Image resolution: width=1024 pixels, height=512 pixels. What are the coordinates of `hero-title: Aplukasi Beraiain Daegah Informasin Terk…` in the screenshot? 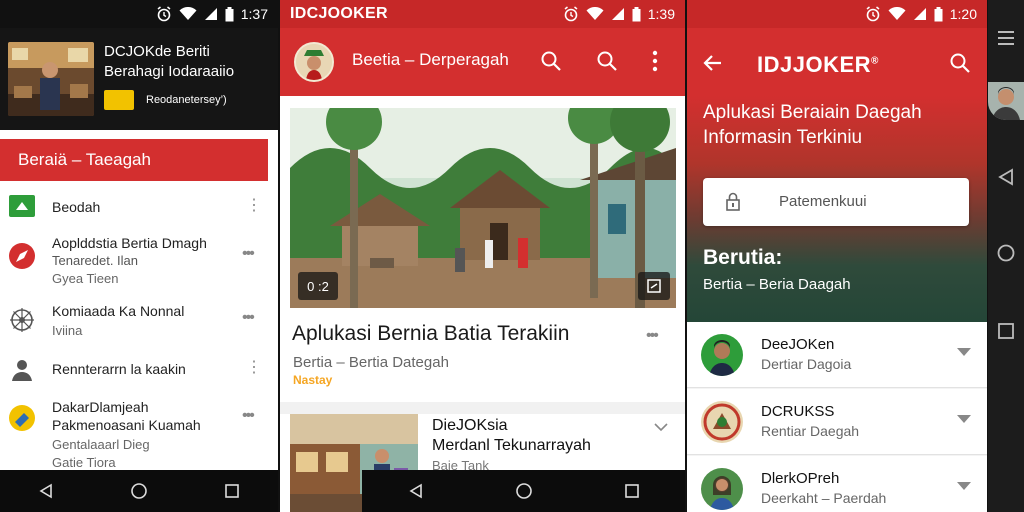 It's located at (812, 125).